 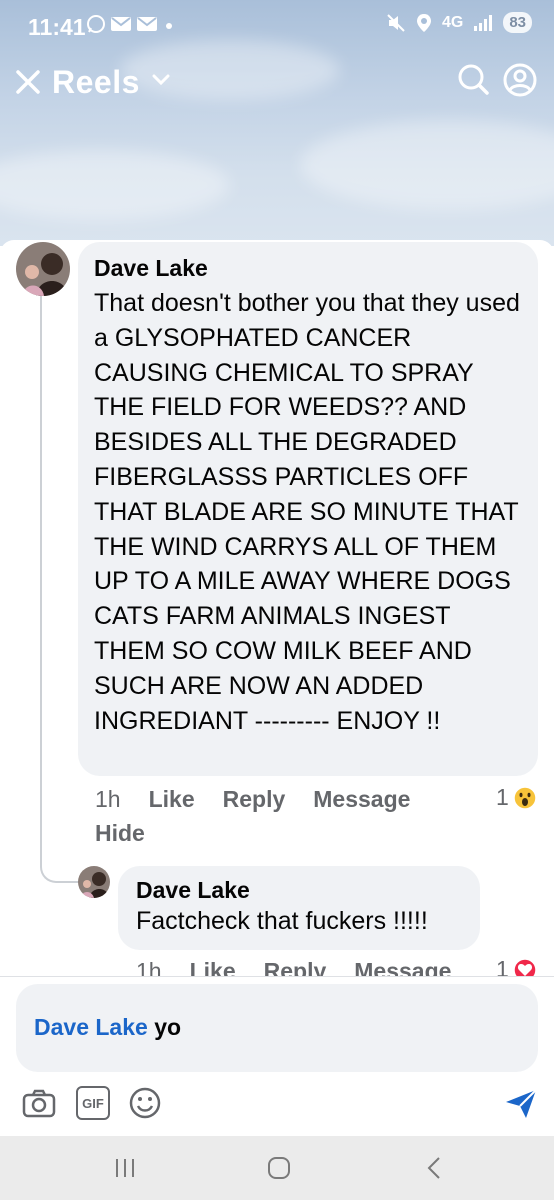 What do you see at coordinates (96, 24) in the screenshot?
I see `whatsapp-icon` at bounding box center [96, 24].